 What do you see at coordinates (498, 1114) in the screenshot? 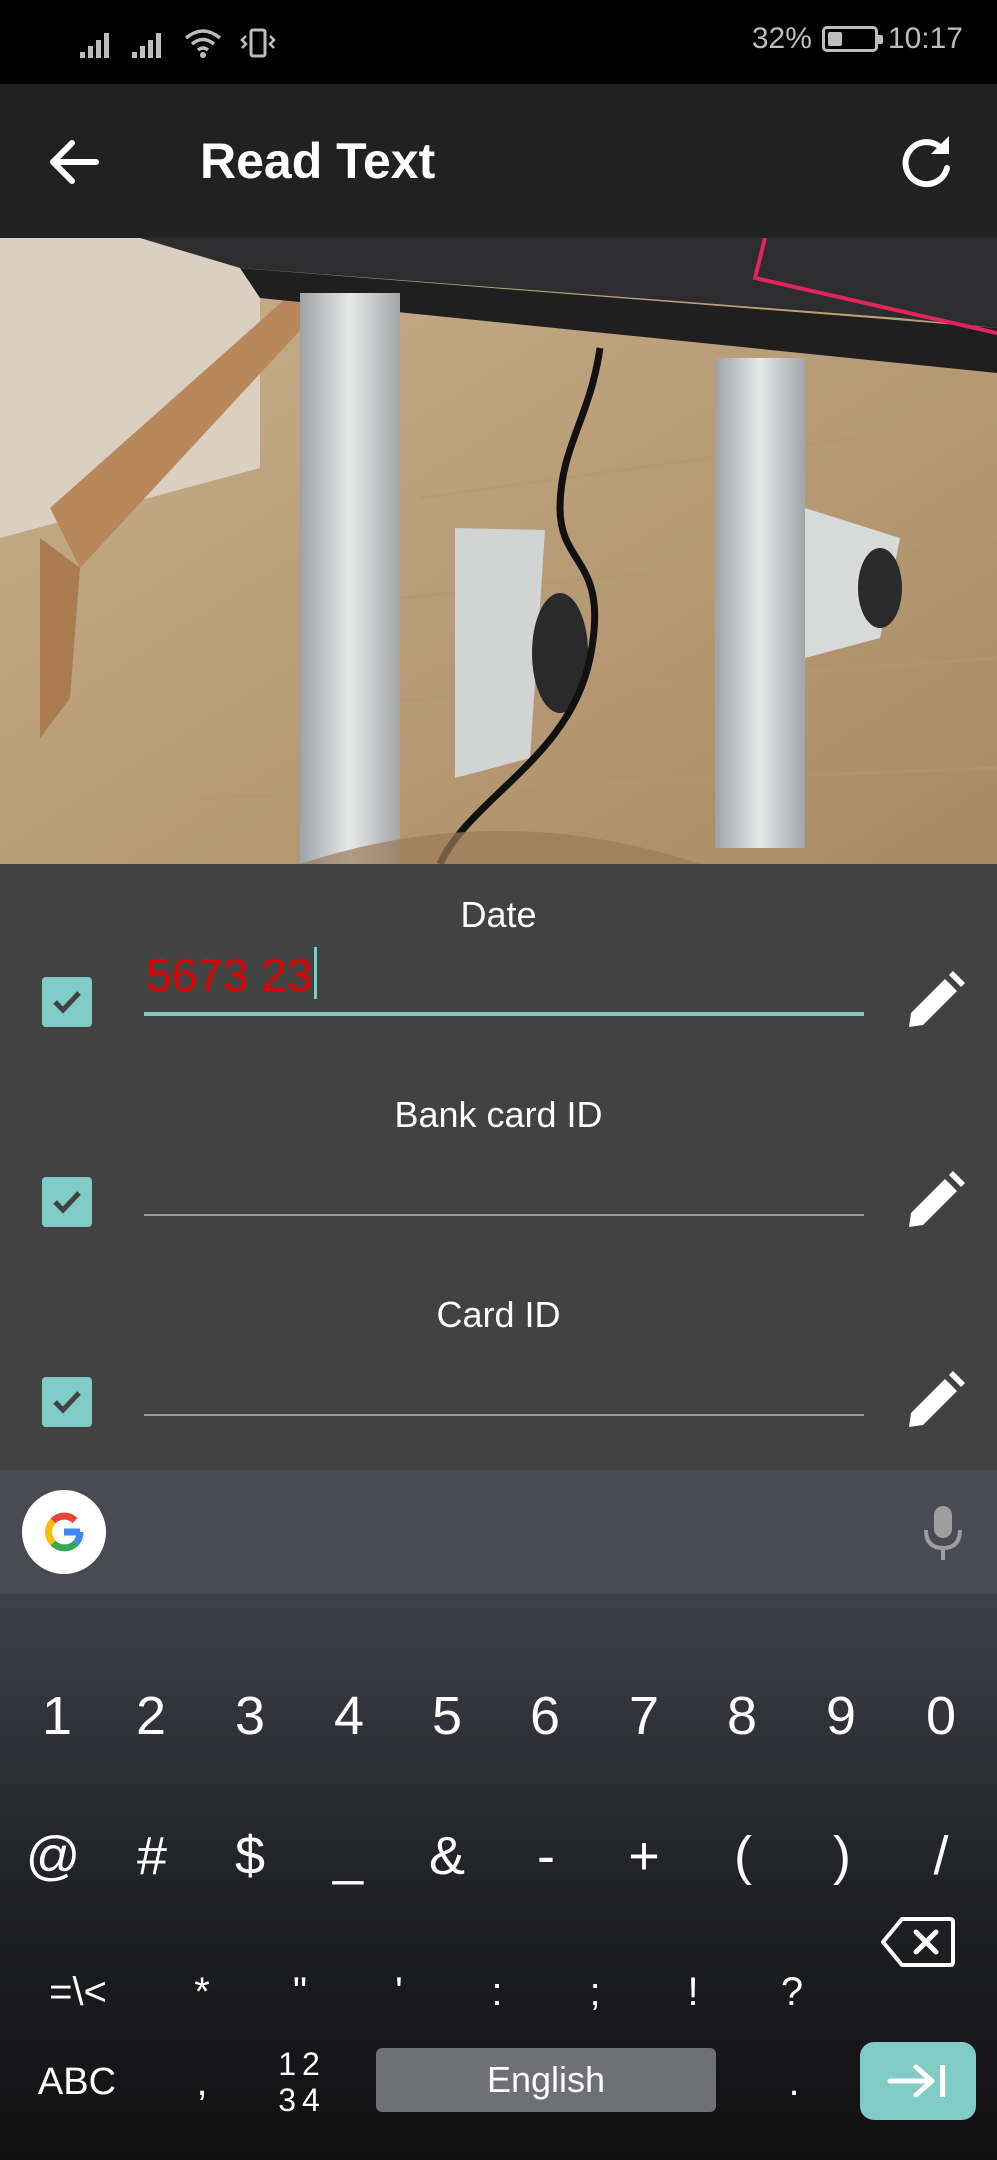
I see `field-label-bank-card-id: Bank card ID` at bounding box center [498, 1114].